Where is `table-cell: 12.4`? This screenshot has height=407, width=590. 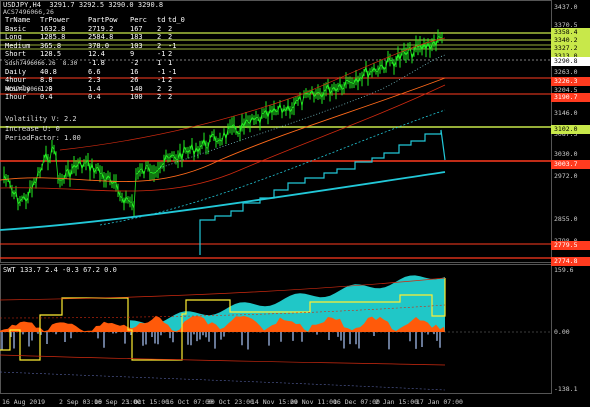 table-cell: 12.4 is located at coordinates (96, 54).